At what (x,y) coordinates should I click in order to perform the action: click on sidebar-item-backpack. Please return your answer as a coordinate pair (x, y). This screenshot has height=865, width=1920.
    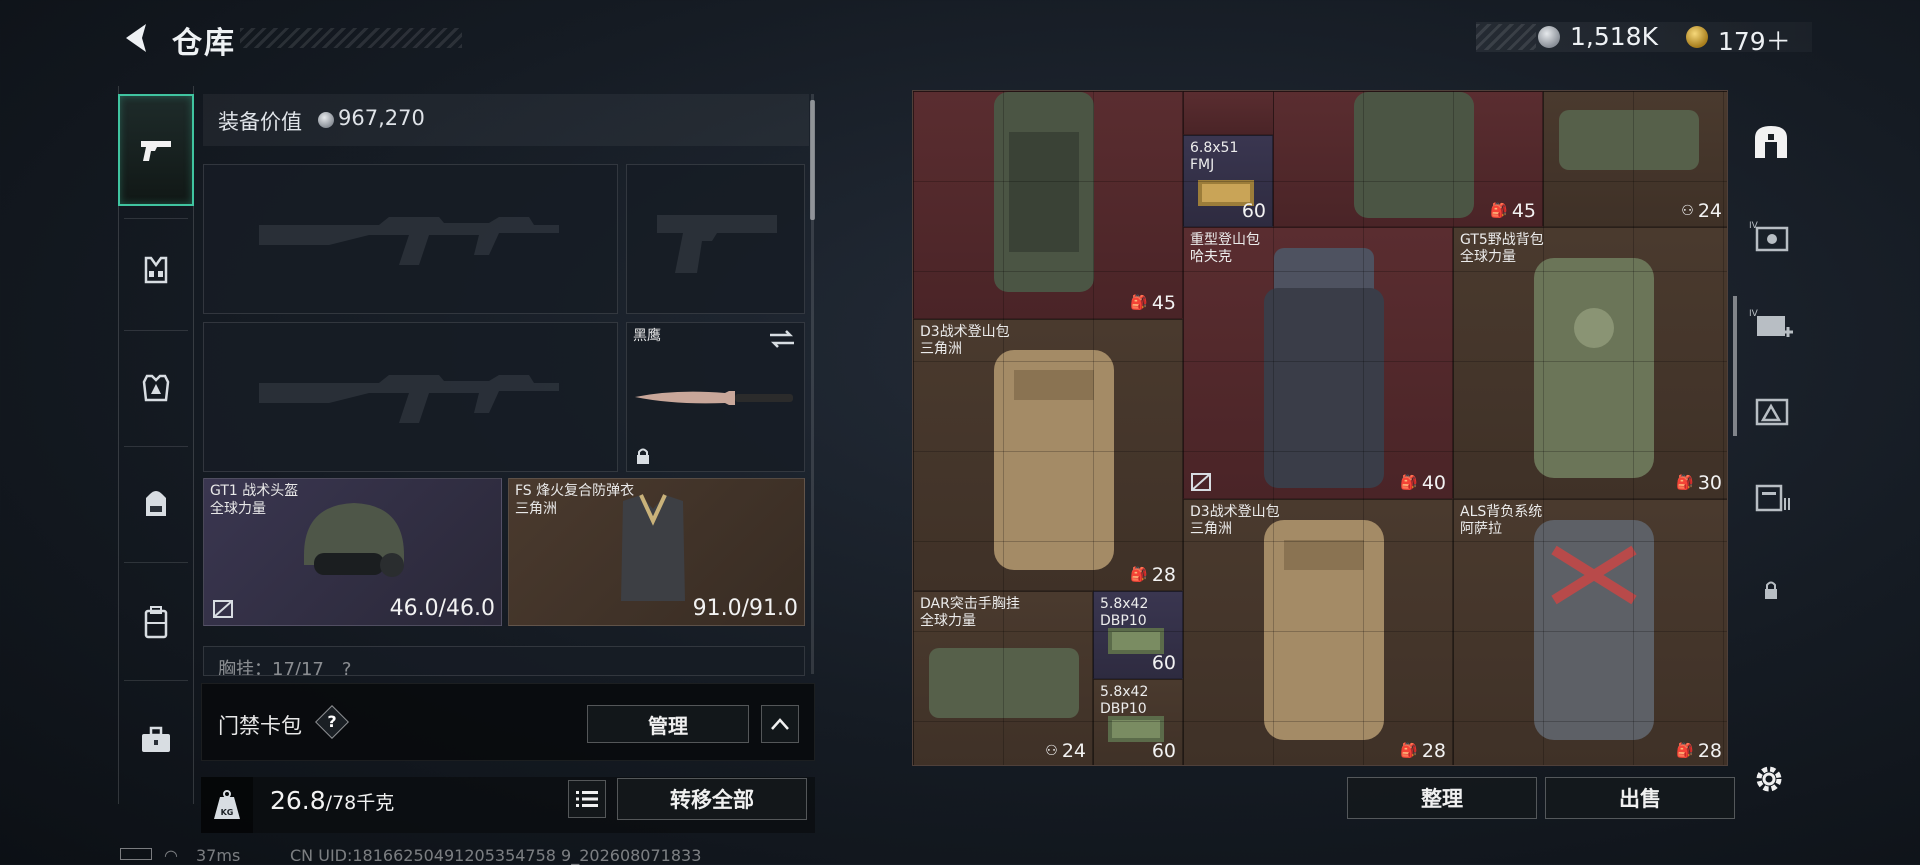
    Looking at the image, I should click on (156, 504).